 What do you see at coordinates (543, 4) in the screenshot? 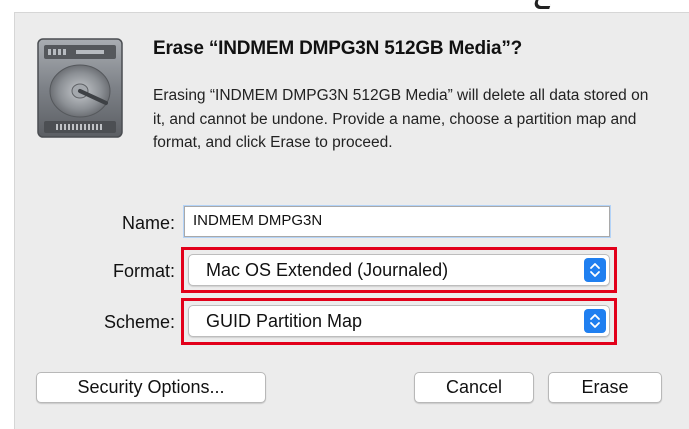
I see `background-glyph` at bounding box center [543, 4].